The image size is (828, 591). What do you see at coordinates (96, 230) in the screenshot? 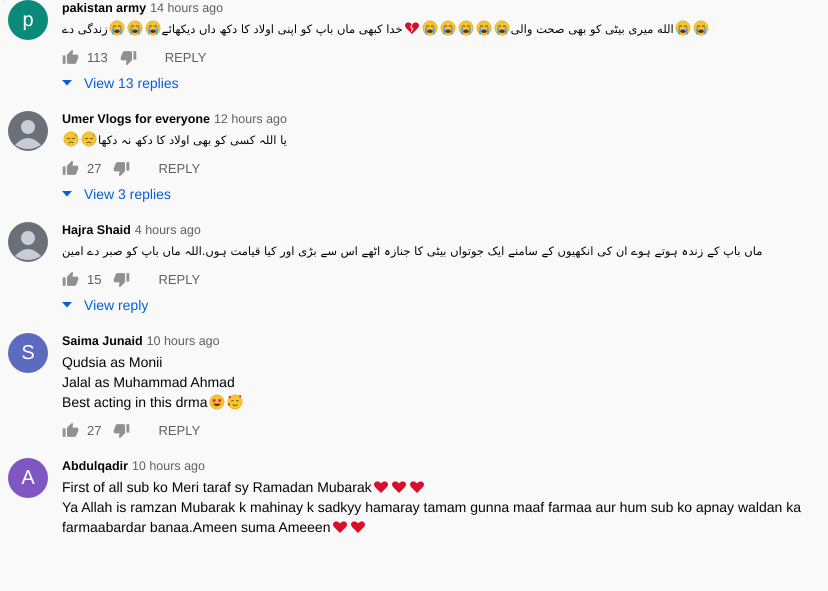
I see `author-name: Hajra Shaid` at bounding box center [96, 230].